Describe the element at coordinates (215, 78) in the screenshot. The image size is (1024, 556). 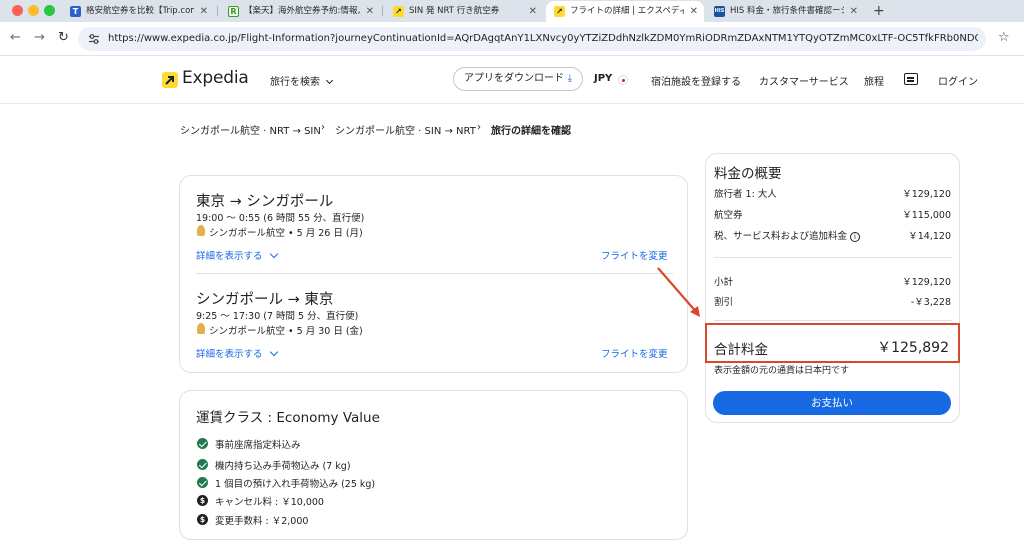
I see `expedia-logo: Expedia` at that location.